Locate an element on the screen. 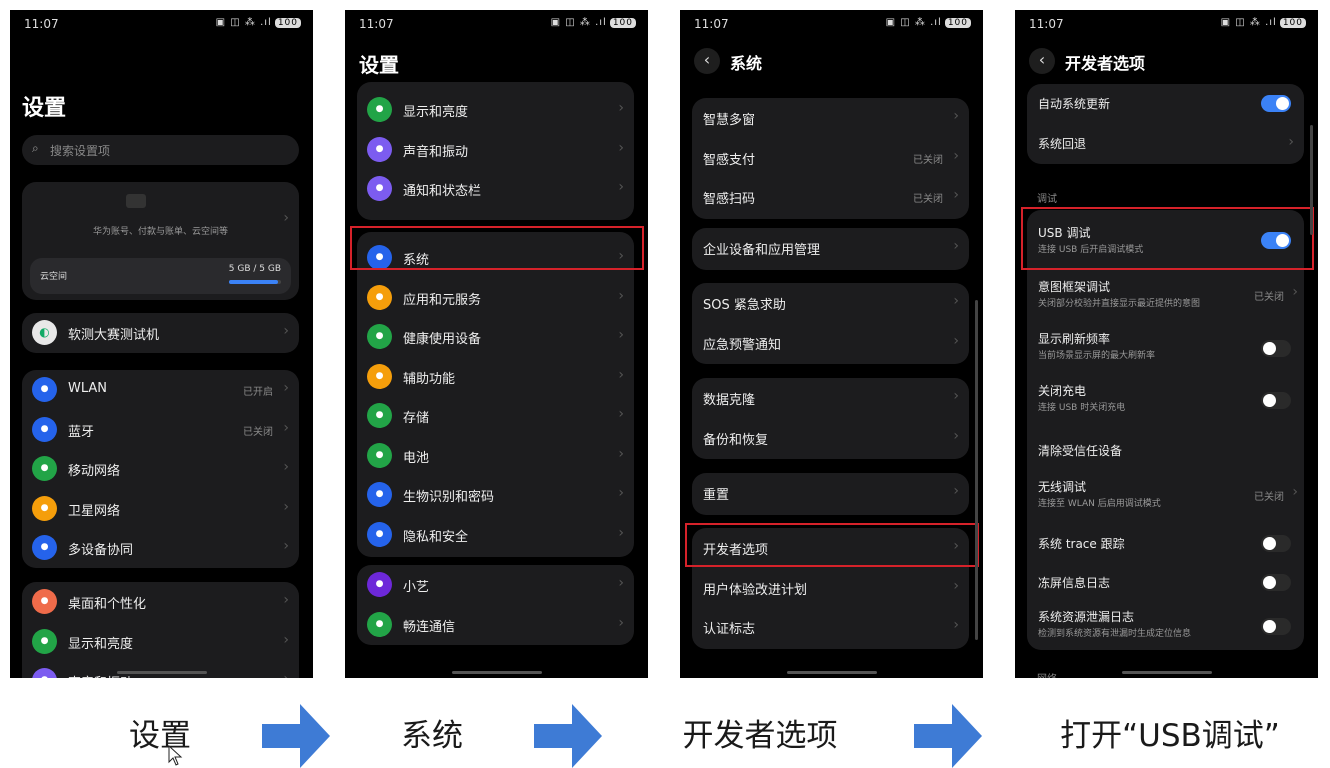 Image resolution: width=1330 pixels, height=768 pixels. settings-row: ● 电池 › is located at coordinates (495, 455).